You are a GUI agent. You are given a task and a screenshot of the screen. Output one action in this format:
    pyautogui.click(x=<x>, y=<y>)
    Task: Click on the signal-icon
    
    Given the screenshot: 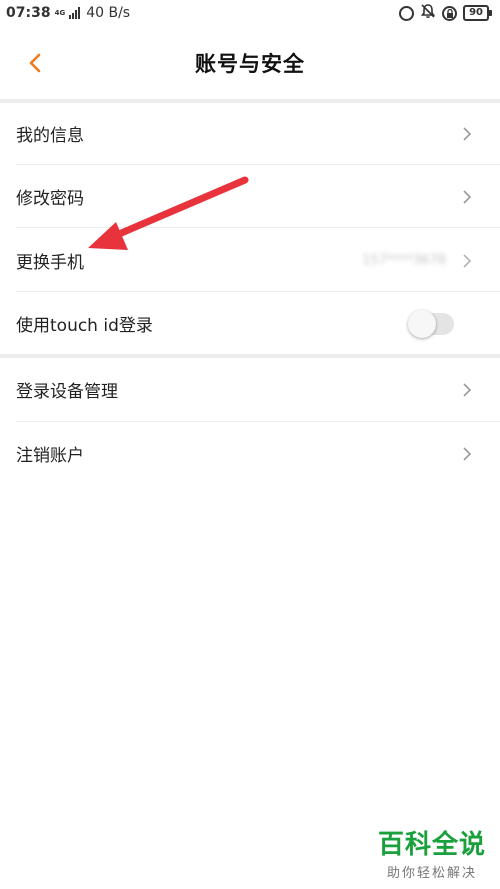 What is the action you would take?
    pyautogui.click(x=75, y=13)
    